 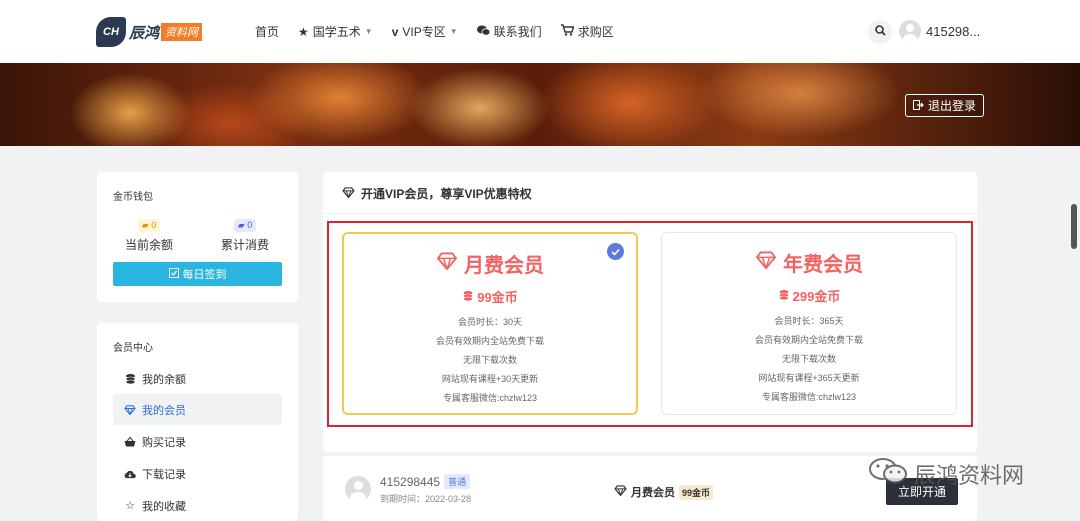 I want to click on nav-buy-request: 求购区, so click(x=587, y=31).